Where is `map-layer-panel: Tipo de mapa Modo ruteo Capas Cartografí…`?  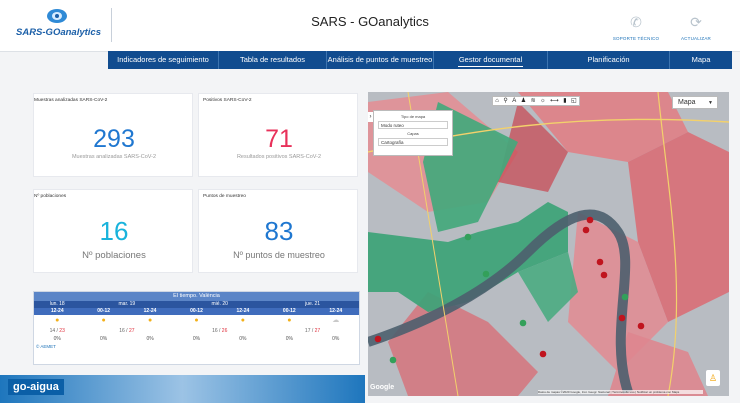 map-layer-panel: Tipo de mapa Modo ruteo Capas Cartografí… is located at coordinates (413, 133).